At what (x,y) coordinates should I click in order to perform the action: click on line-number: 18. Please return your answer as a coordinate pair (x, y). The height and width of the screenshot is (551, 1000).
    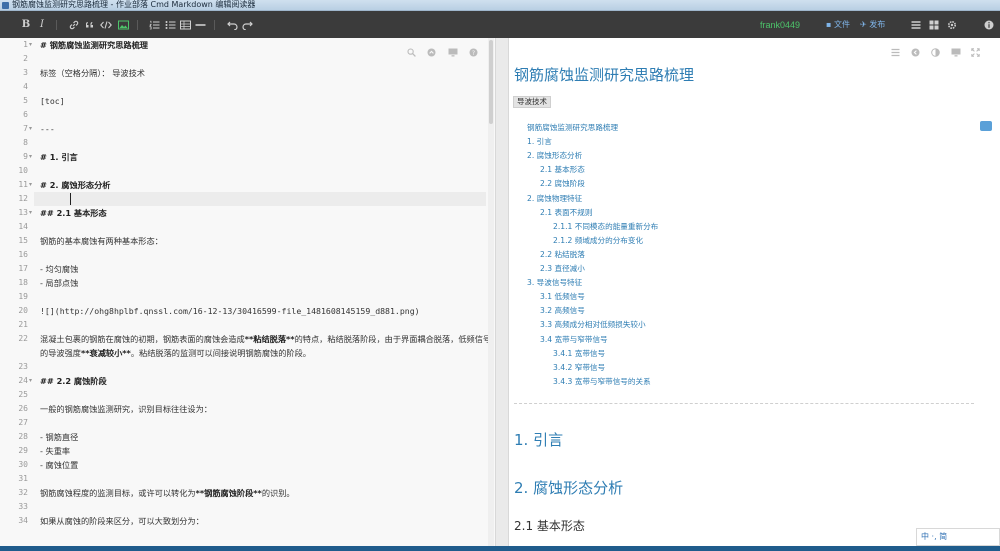
    Looking at the image, I should click on (23, 282).